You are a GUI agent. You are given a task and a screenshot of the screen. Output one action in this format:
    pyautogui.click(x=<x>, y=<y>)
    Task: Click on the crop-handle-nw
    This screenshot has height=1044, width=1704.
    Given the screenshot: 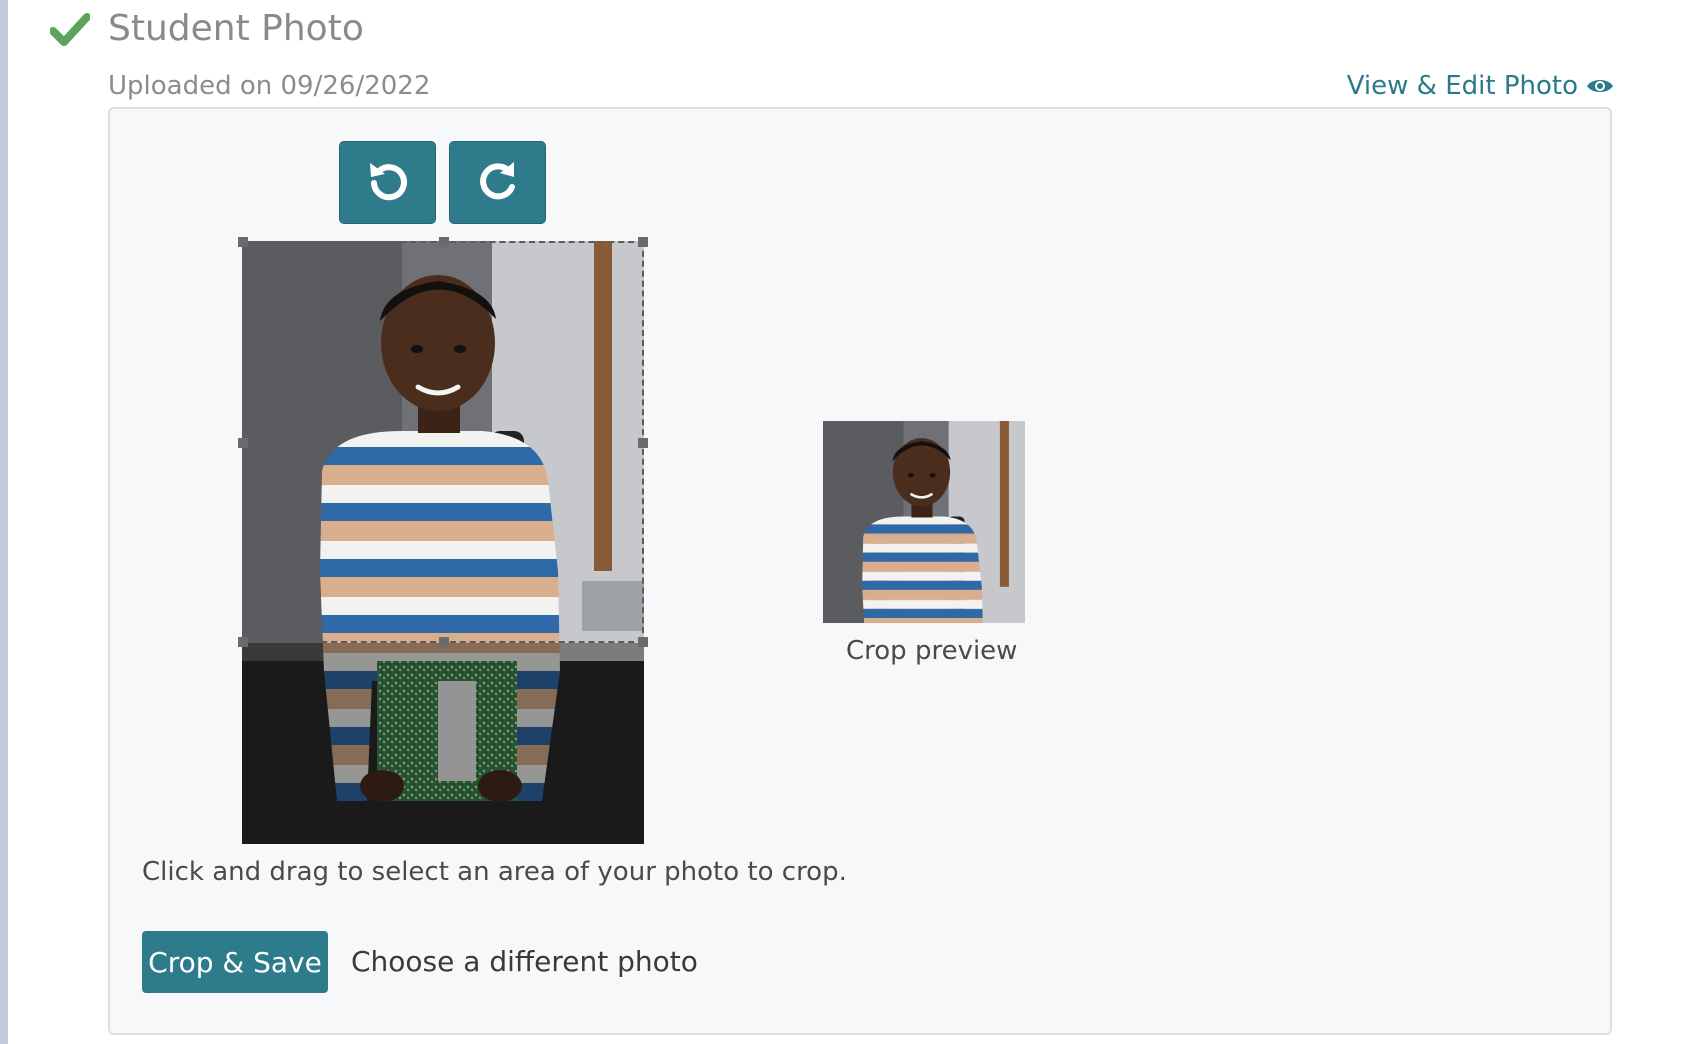 What is the action you would take?
    pyautogui.click(x=243, y=242)
    